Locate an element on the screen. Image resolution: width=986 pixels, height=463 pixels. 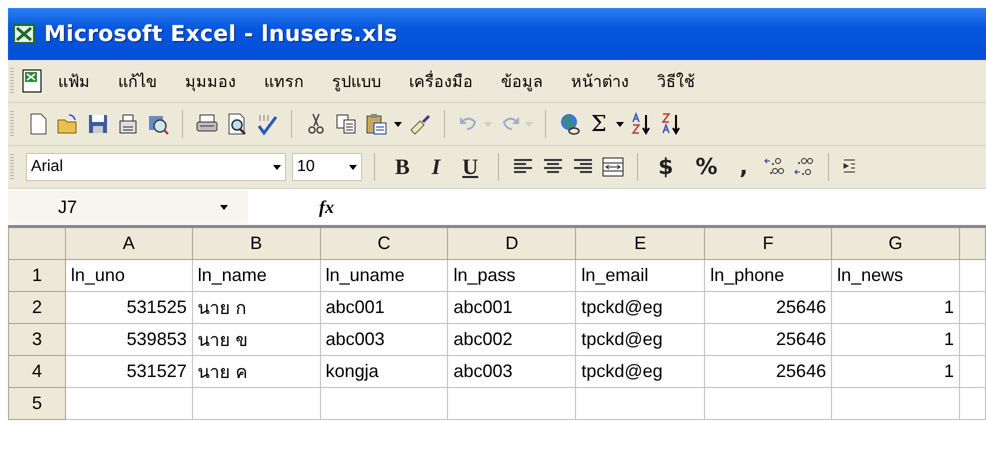
table-cell: kongja is located at coordinates (384, 372).